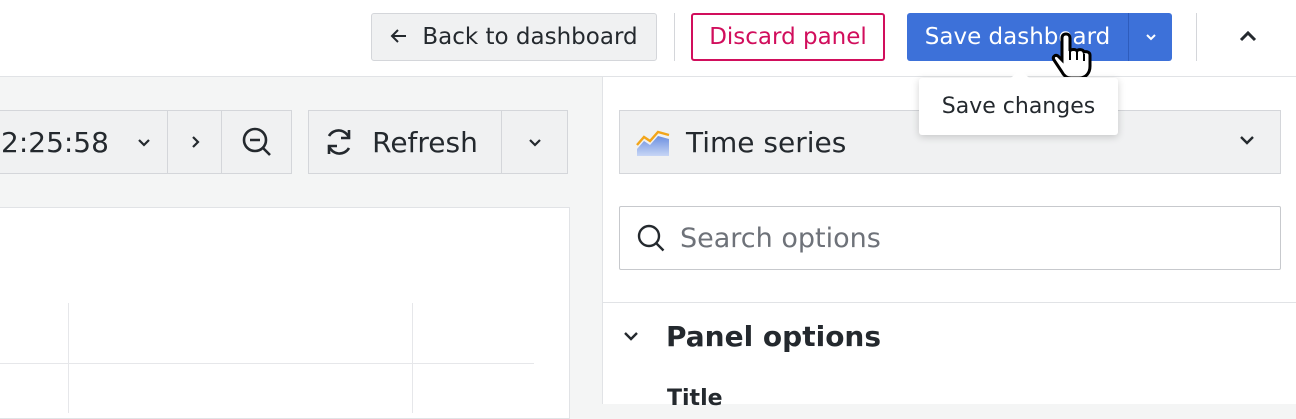 This screenshot has height=419, width=1296. I want to click on chevron-up-icon, so click(1248, 36).